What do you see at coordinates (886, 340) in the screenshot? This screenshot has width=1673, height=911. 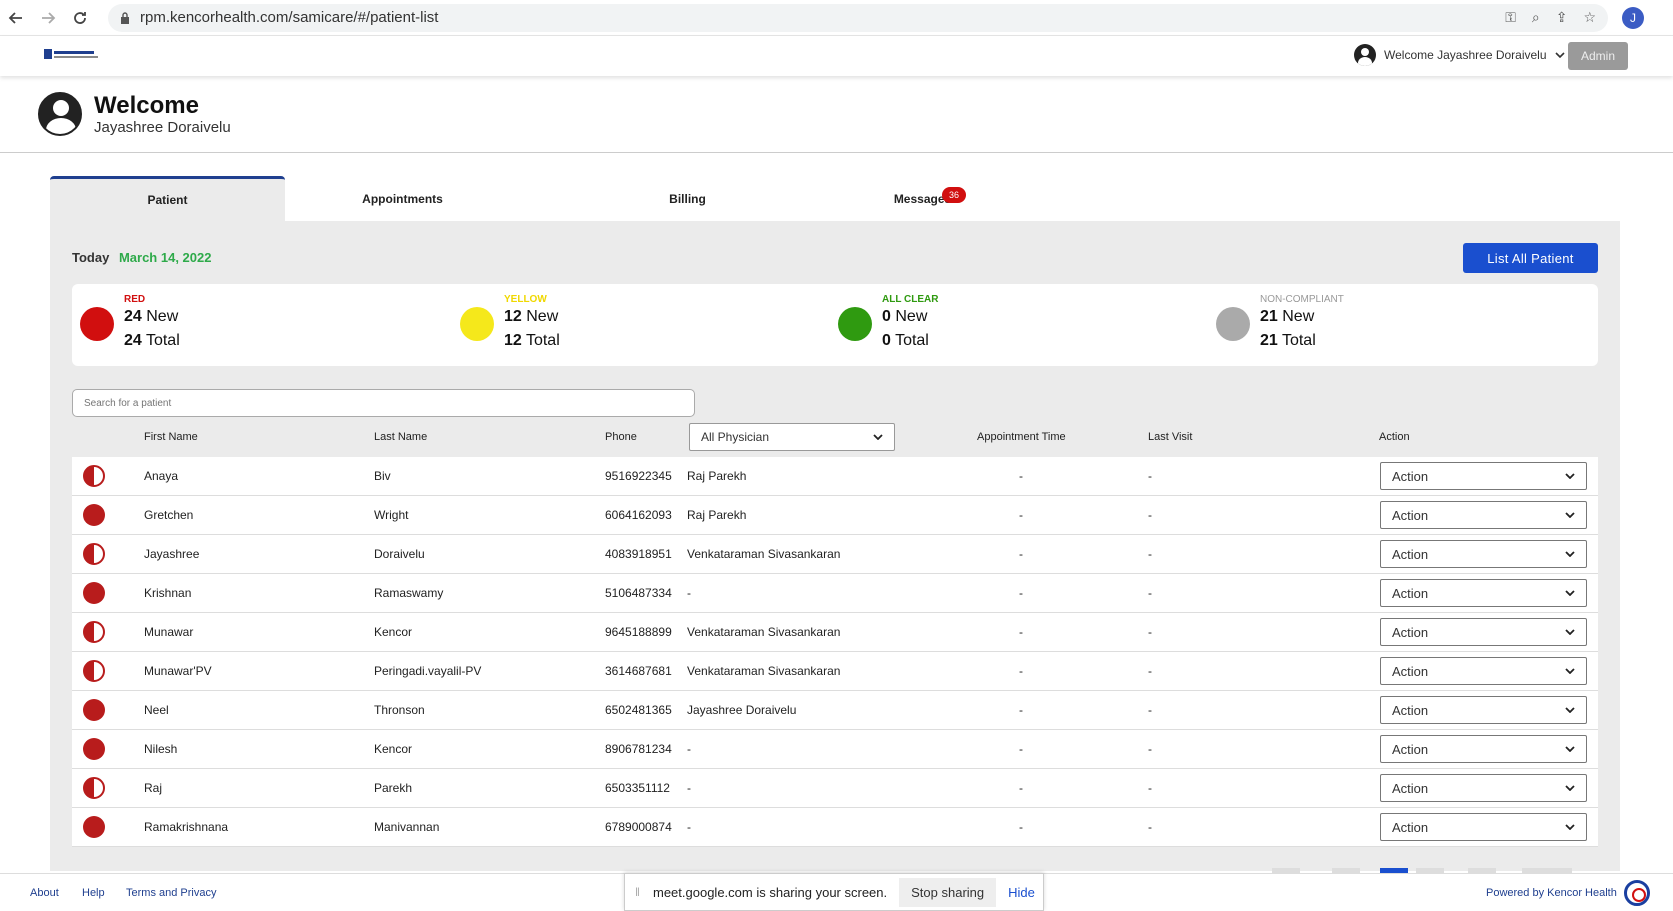 I see `total-count: 0` at bounding box center [886, 340].